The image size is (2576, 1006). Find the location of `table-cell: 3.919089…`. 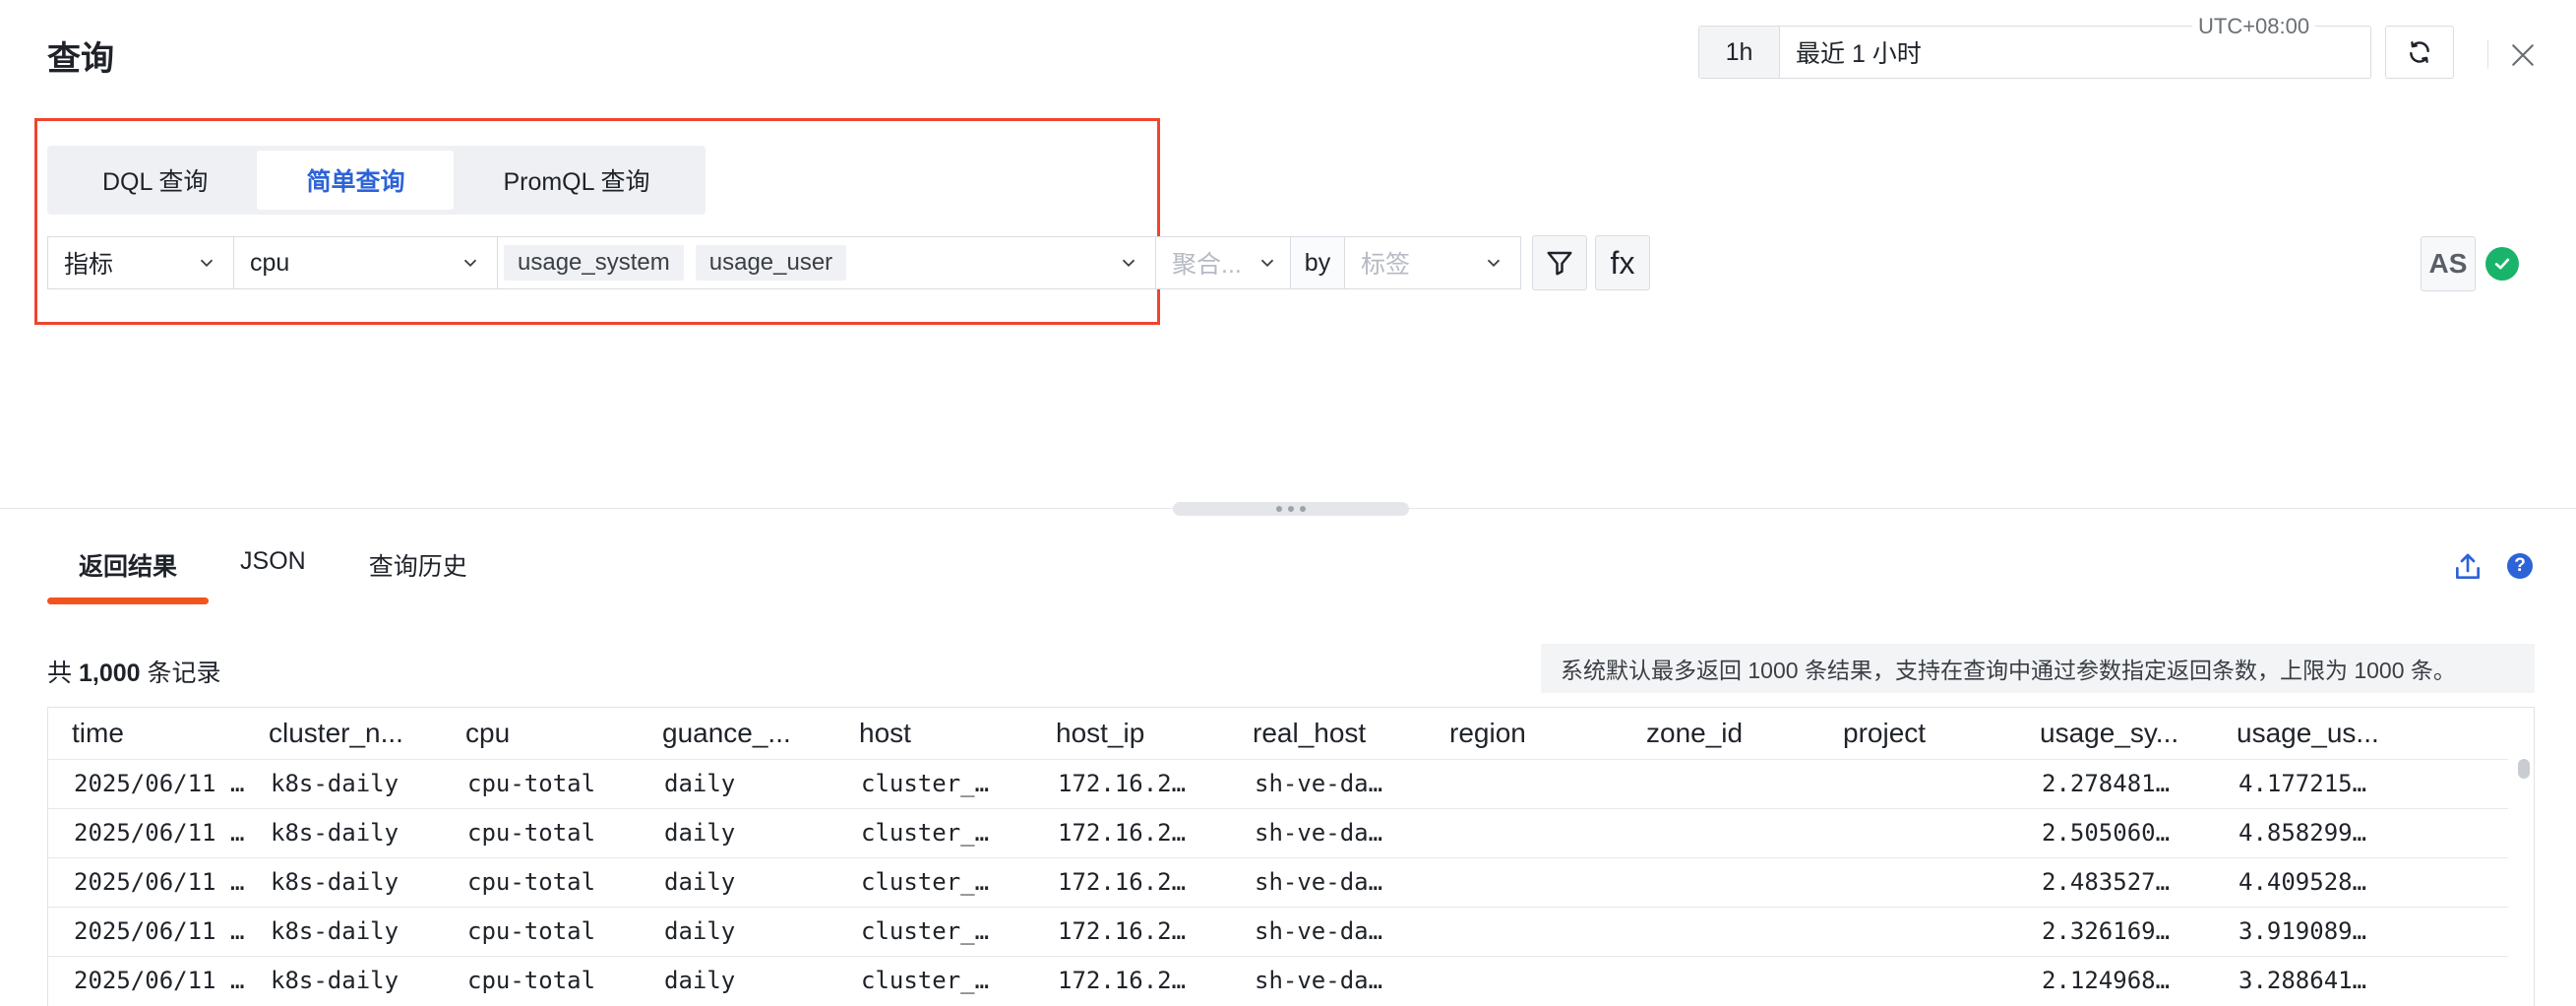

table-cell: 3.919089… is located at coordinates (2360, 931).